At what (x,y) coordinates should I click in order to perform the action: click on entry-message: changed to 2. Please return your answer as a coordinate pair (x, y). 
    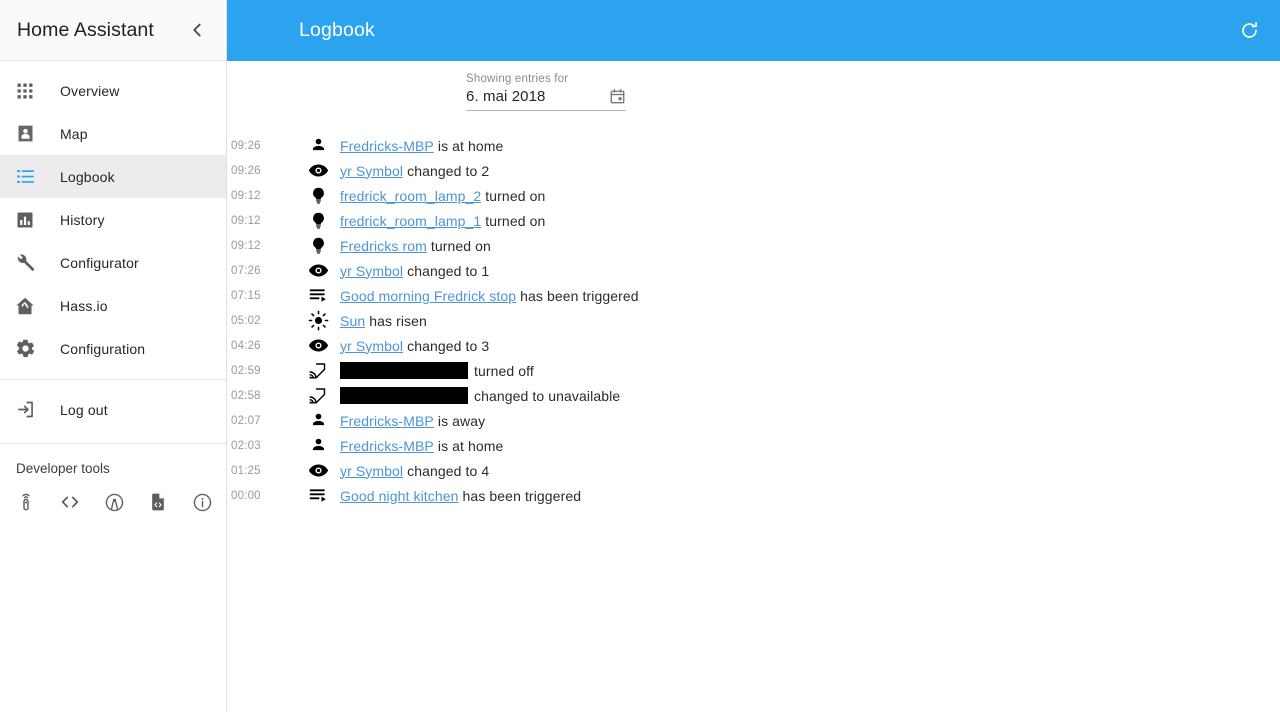
    Looking at the image, I should click on (448, 170).